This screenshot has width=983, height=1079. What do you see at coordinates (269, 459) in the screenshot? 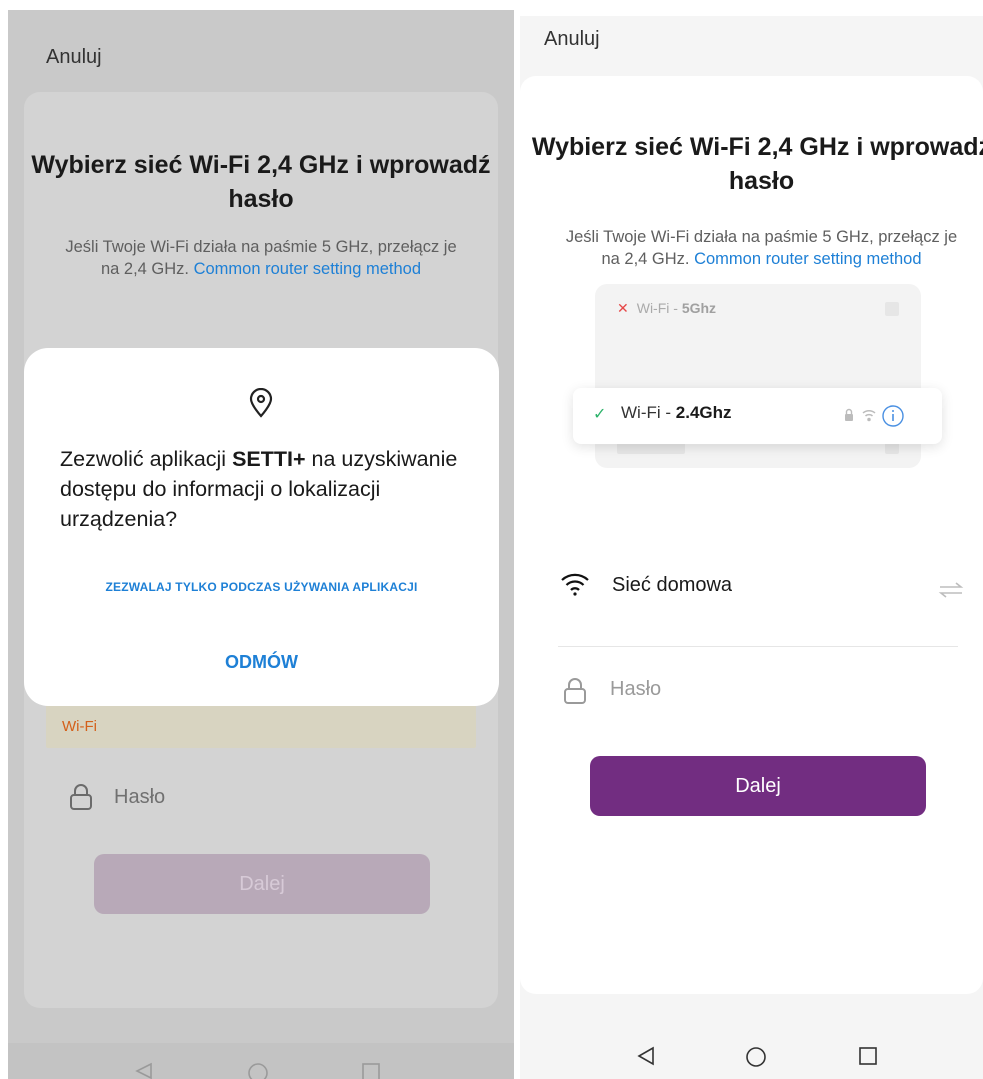
I see `app-name: SETTI+` at bounding box center [269, 459].